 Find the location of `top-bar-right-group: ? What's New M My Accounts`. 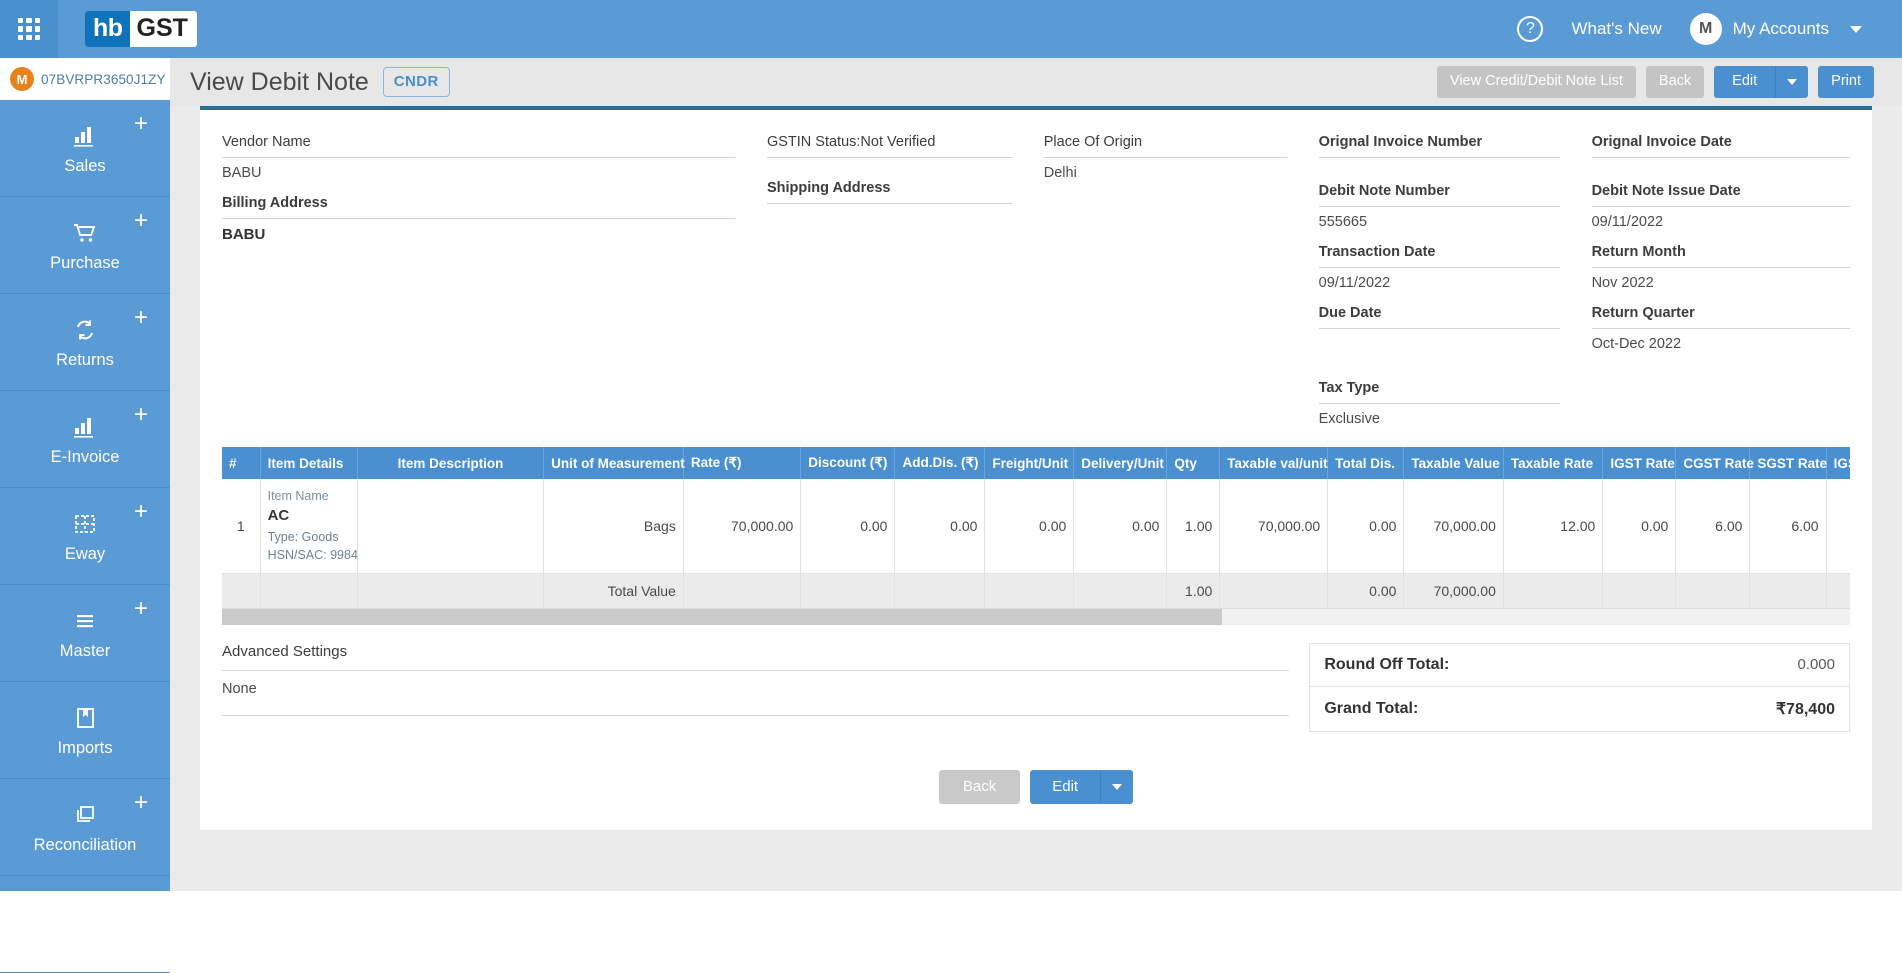

top-bar-right-group: ? What's New M My Accounts is located at coordinates (1709, 29).